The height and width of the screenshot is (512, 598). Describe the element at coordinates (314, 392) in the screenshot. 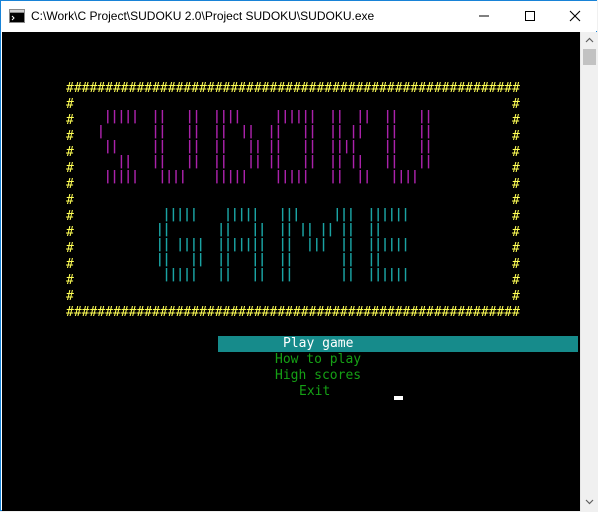

I see `menu-item-exit: Exit` at that location.